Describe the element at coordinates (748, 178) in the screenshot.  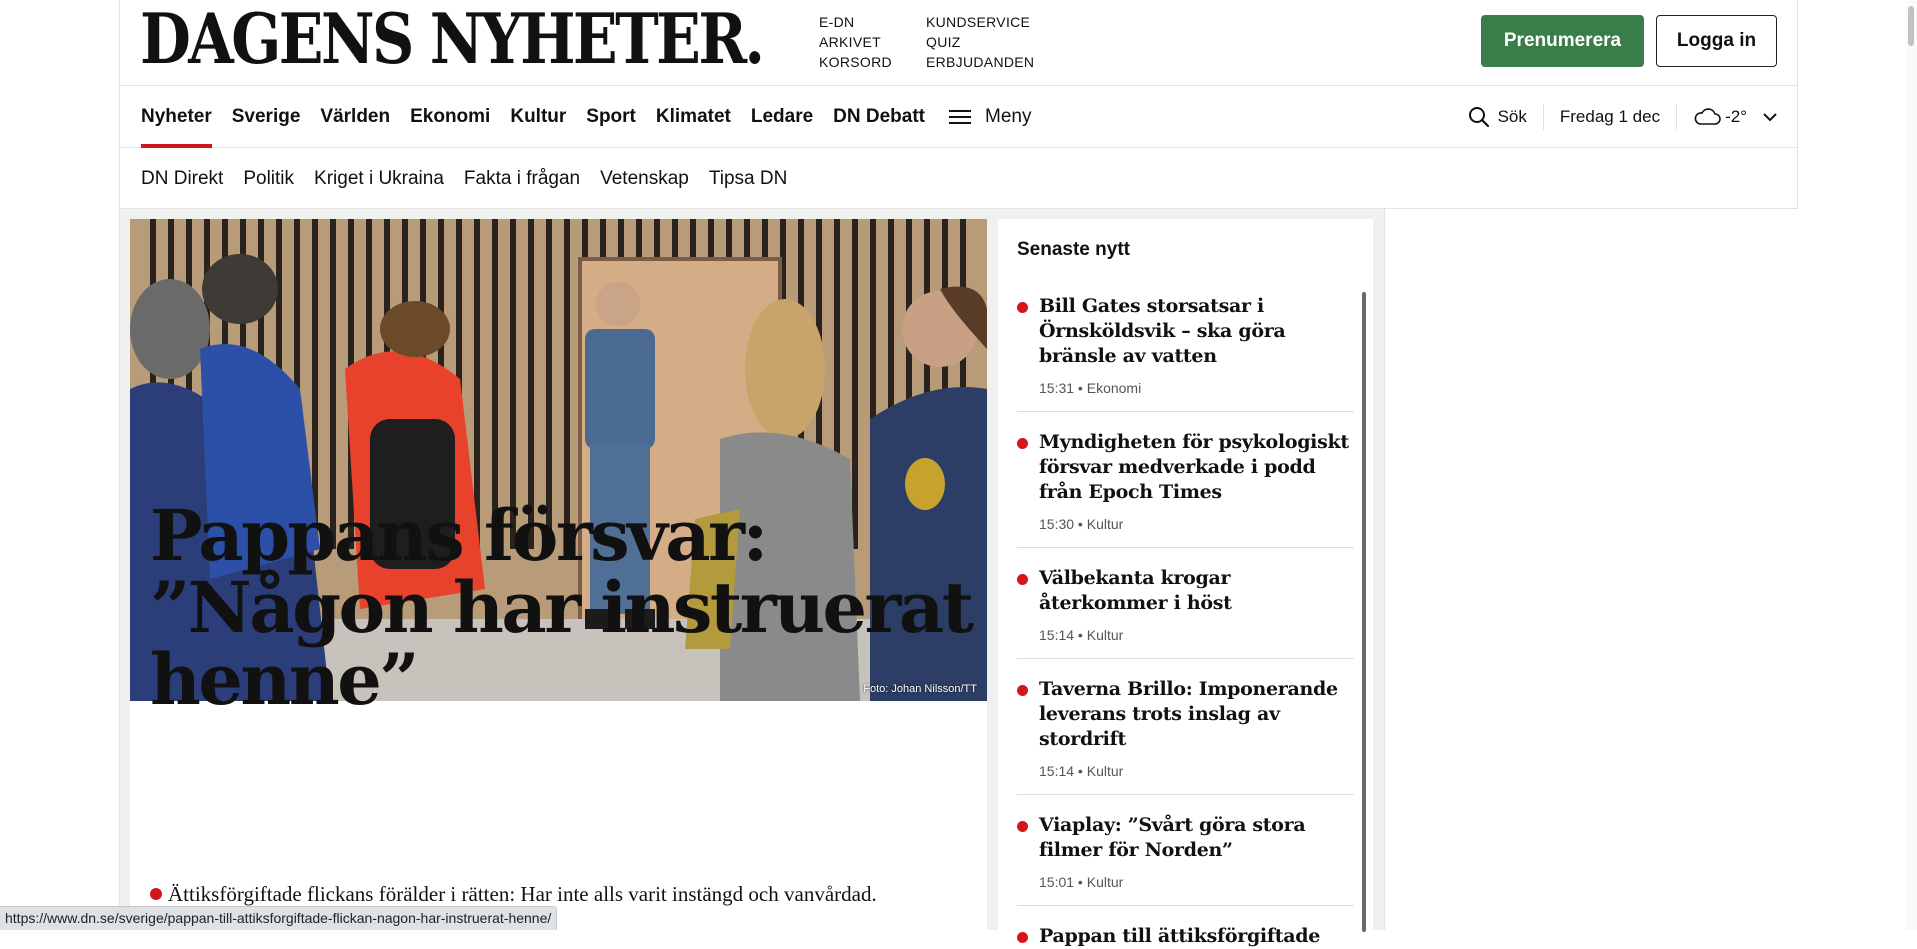
I see `subnav-tipsa-dn: Tipsa DN` at that location.